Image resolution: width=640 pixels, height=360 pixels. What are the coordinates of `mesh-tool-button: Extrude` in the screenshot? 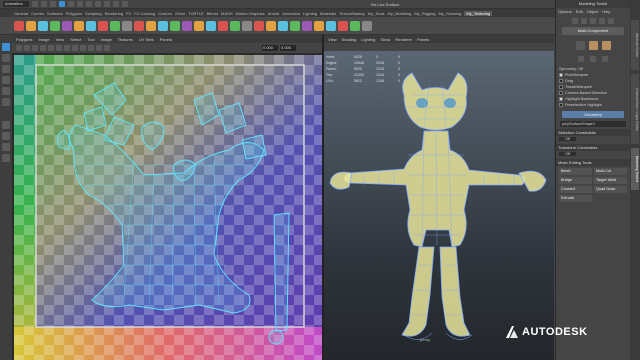 It's located at (575, 198).